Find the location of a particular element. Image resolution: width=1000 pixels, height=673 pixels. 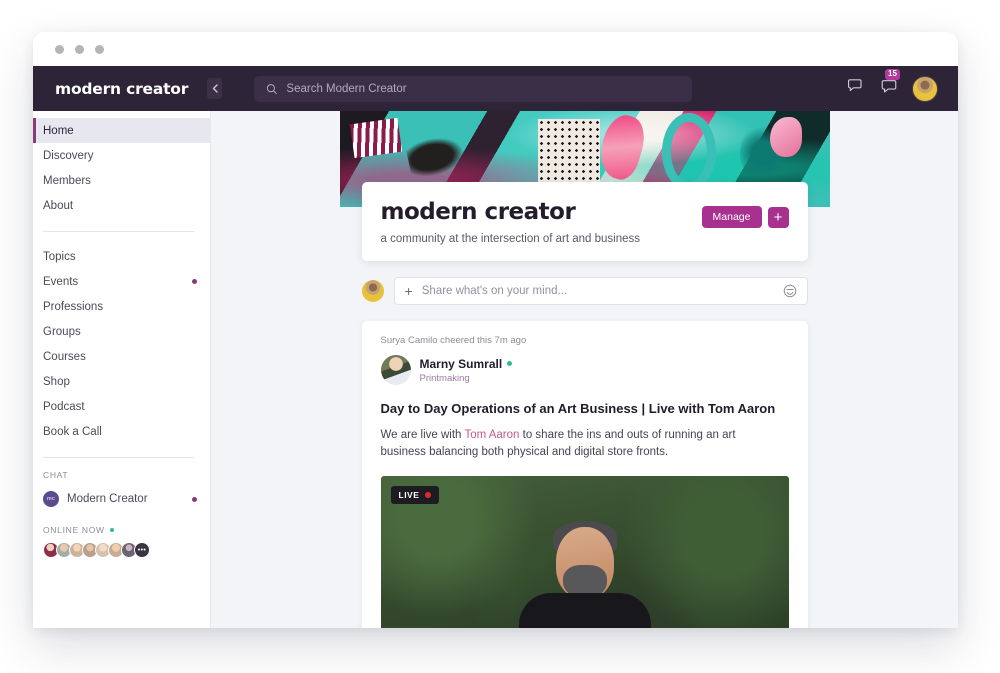

sidebar-item-home: Home is located at coordinates (121, 130).